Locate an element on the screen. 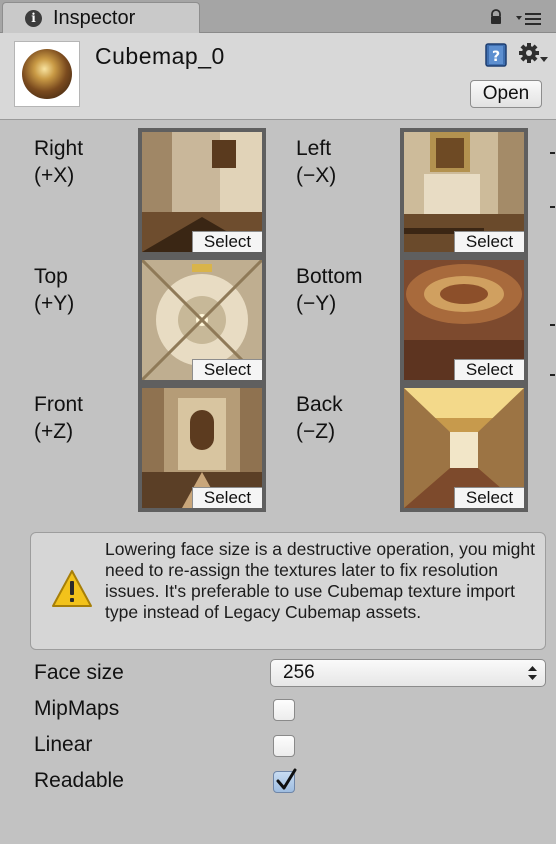  checkmark-icon is located at coordinates (286, 779).